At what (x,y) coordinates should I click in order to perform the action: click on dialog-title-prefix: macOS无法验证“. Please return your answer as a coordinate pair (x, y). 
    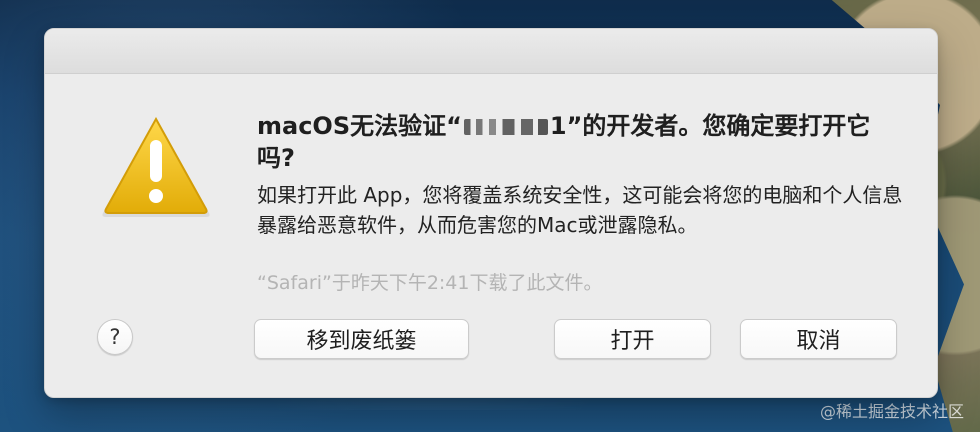
    Looking at the image, I should click on (359, 126).